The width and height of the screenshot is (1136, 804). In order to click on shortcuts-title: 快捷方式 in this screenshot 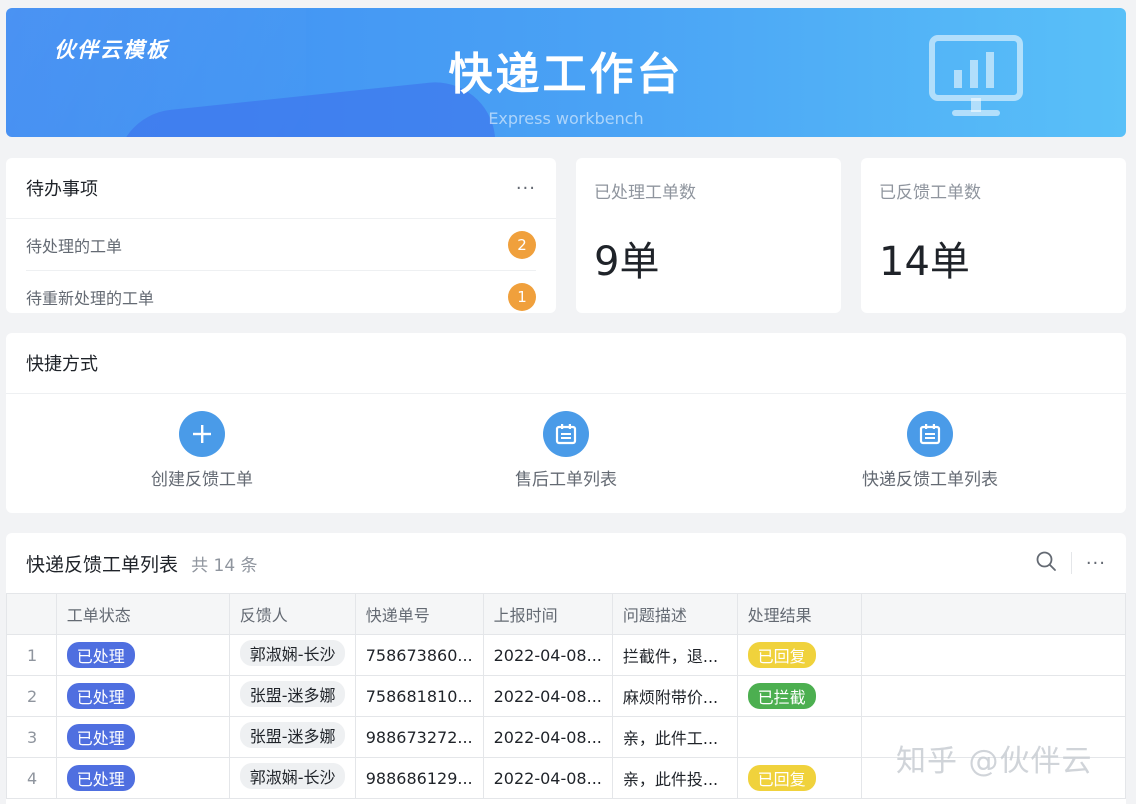, I will do `click(62, 364)`.